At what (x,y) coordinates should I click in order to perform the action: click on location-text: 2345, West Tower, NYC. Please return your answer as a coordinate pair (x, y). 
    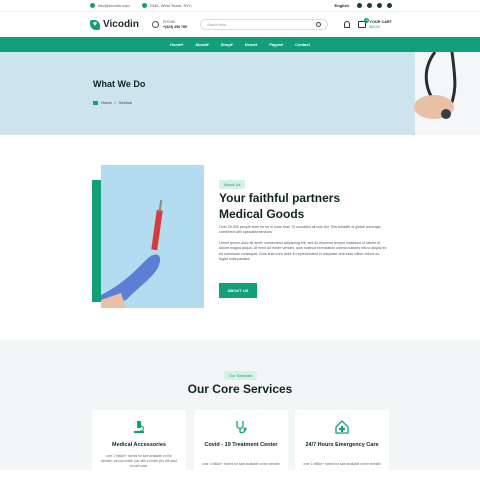
    Looking at the image, I should click on (170, 5).